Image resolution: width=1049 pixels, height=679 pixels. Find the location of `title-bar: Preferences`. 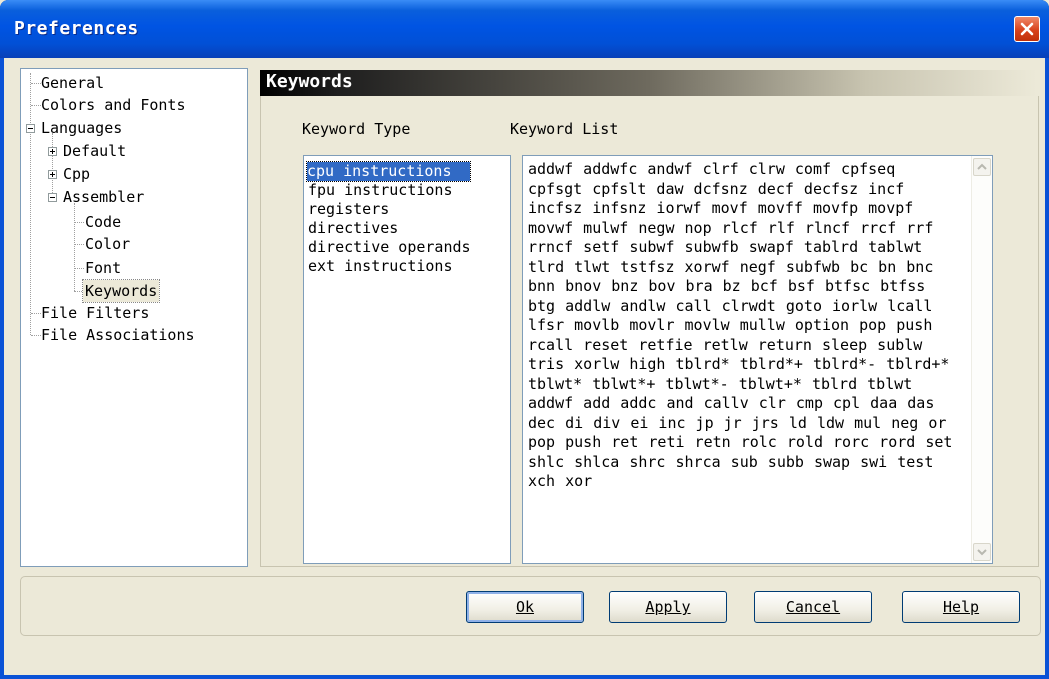

title-bar: Preferences is located at coordinates (524, 29).